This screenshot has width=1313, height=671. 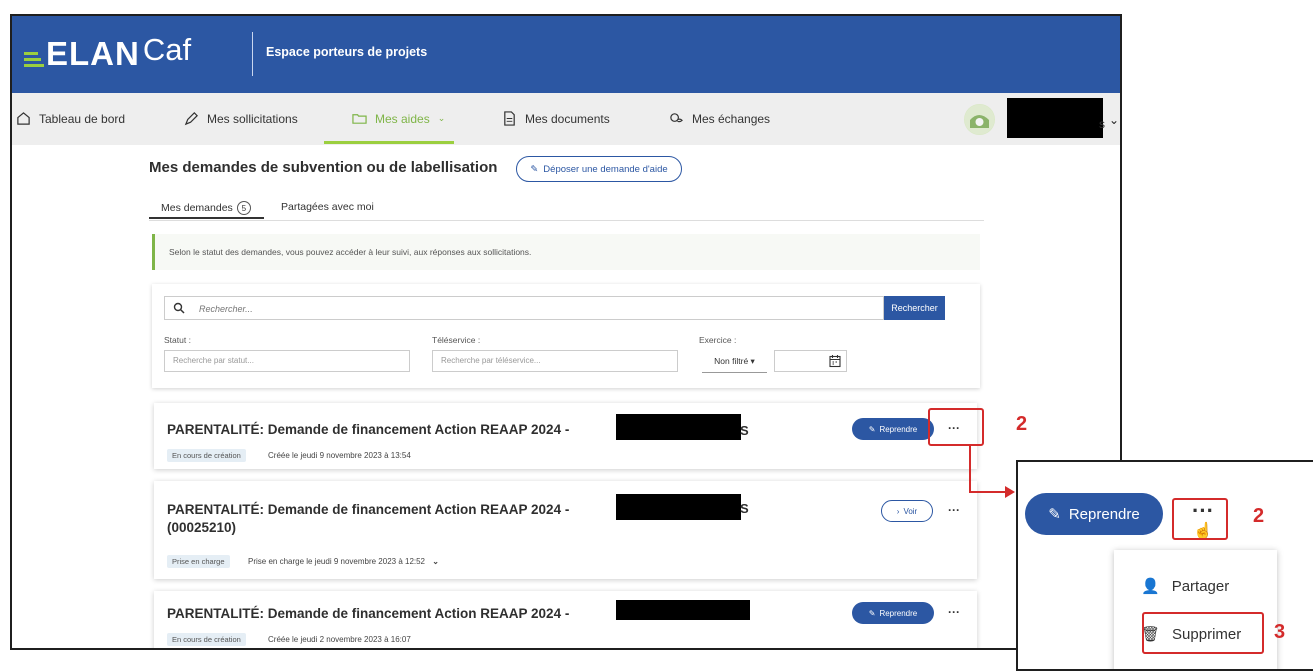 What do you see at coordinates (93, 53) in the screenshot?
I see `logo-elan-text: ELAN` at bounding box center [93, 53].